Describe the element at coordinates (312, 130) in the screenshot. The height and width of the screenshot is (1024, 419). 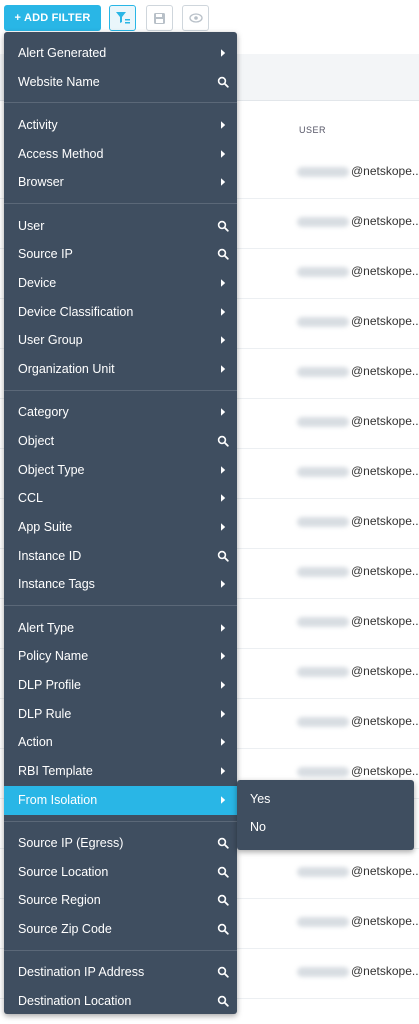
I see `column-header-user: USER` at that location.